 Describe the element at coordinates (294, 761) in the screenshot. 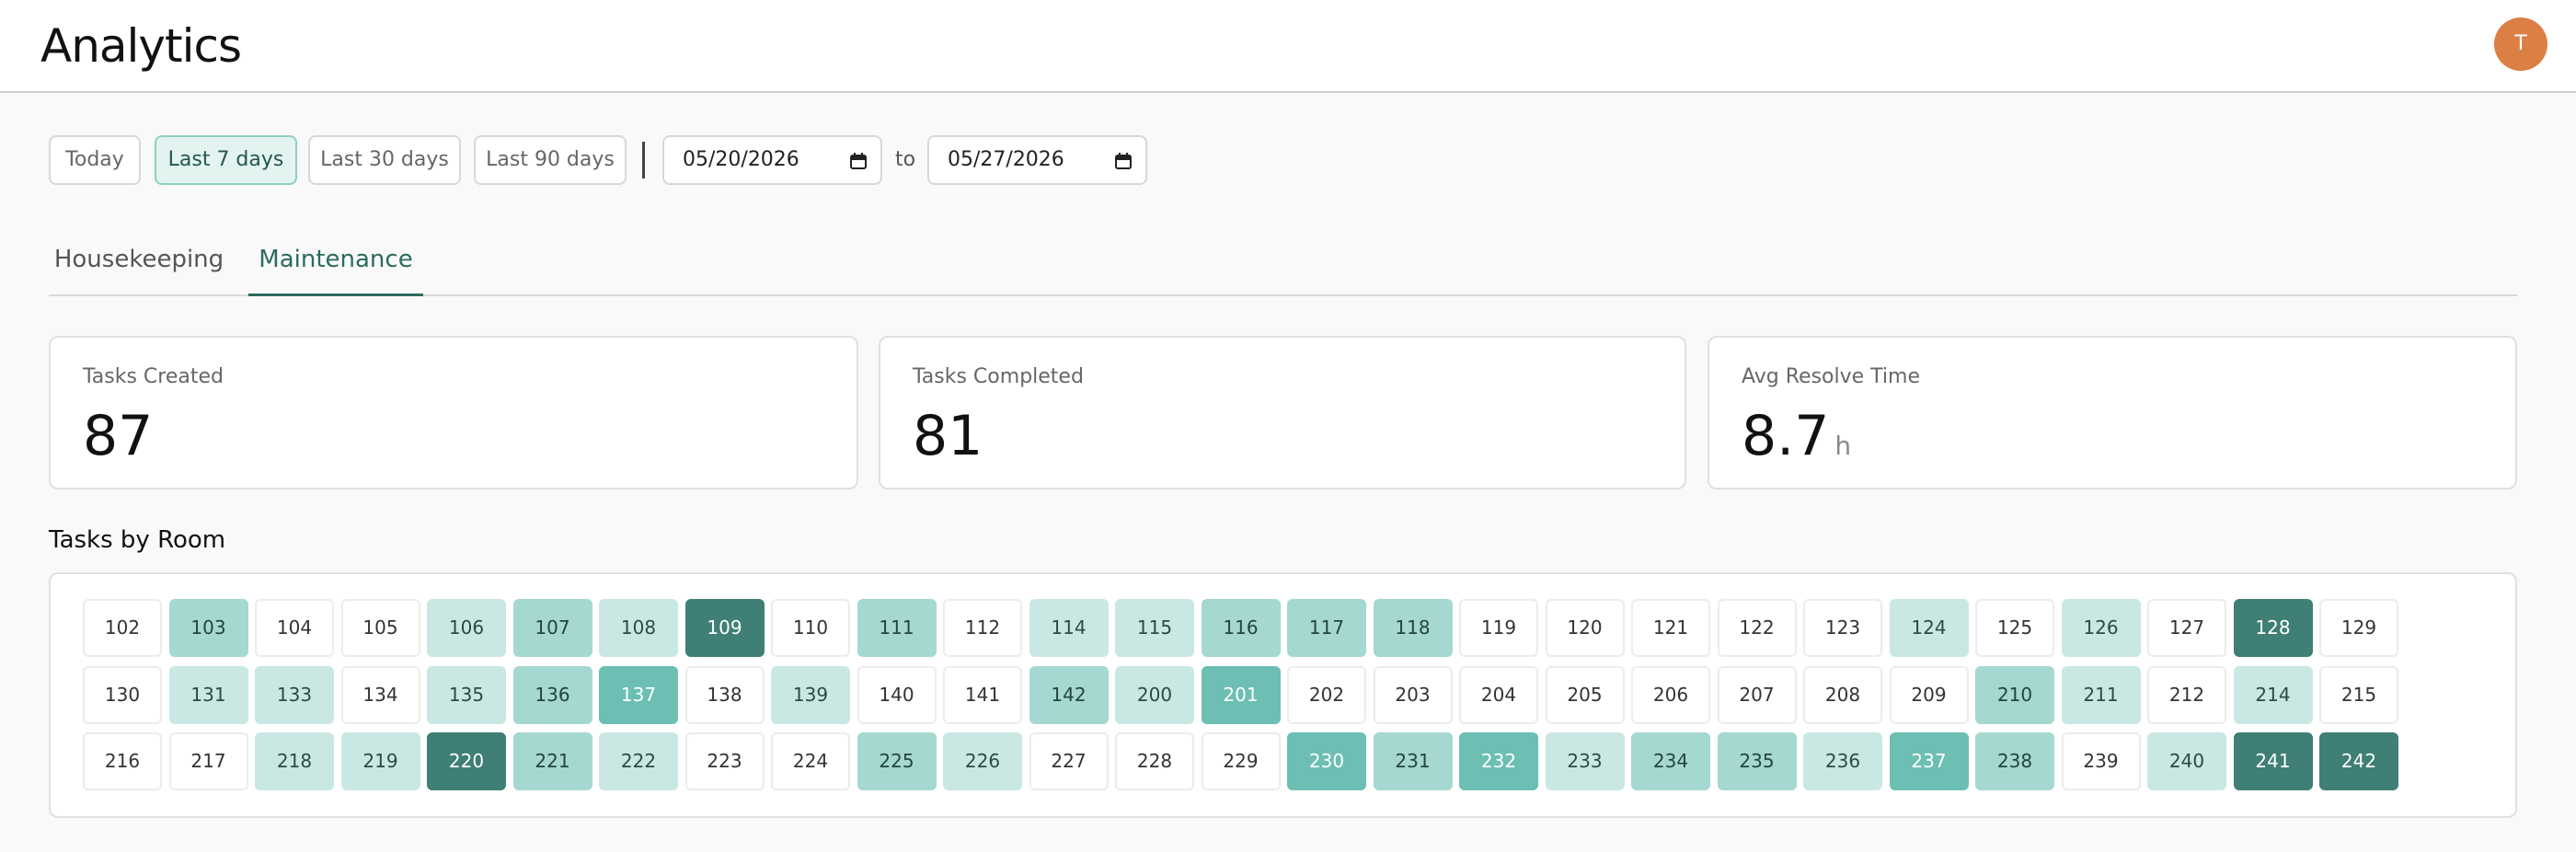

I see `room-cell-218: 218` at that location.